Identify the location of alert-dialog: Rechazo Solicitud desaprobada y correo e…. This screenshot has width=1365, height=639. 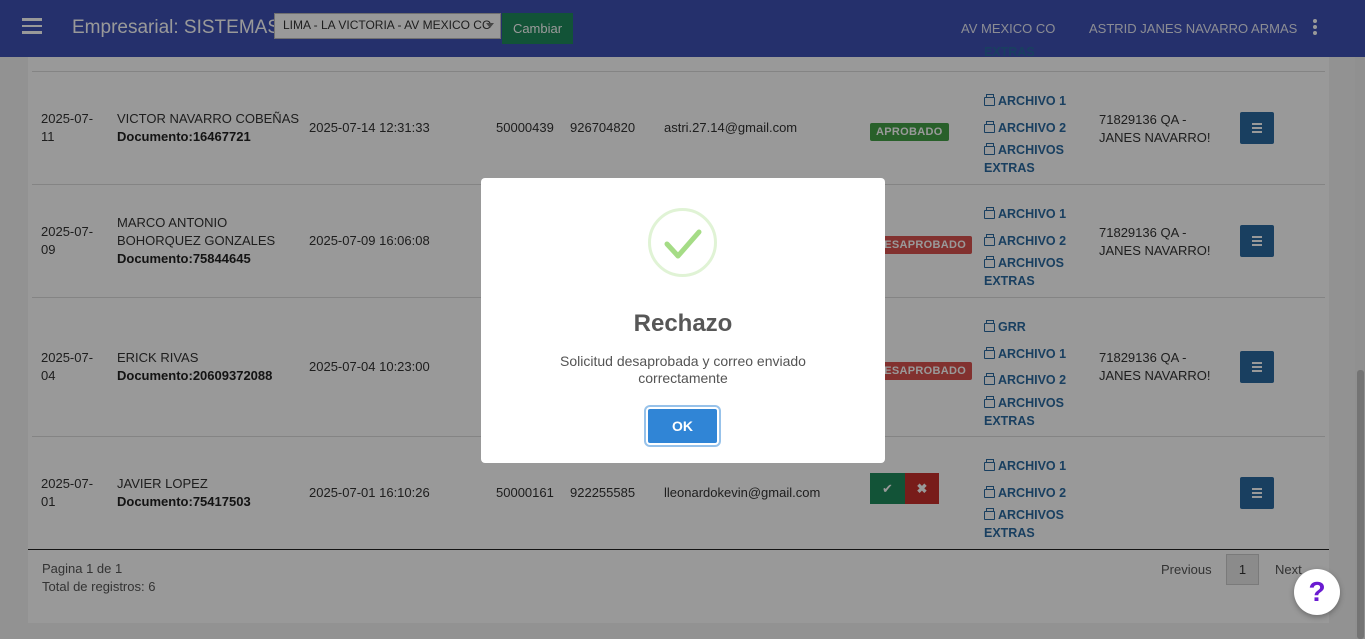
(683, 320).